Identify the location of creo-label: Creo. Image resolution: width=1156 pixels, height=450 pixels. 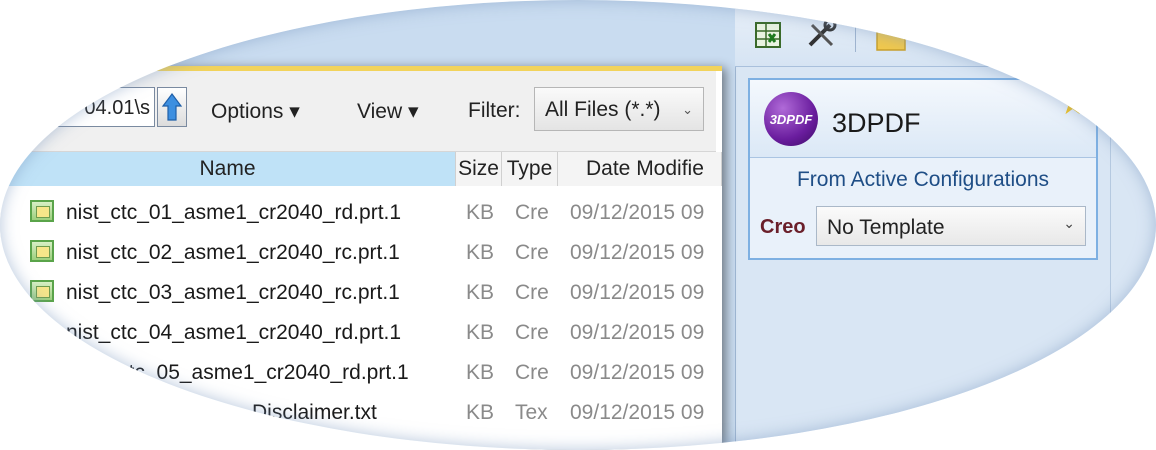
(783, 227).